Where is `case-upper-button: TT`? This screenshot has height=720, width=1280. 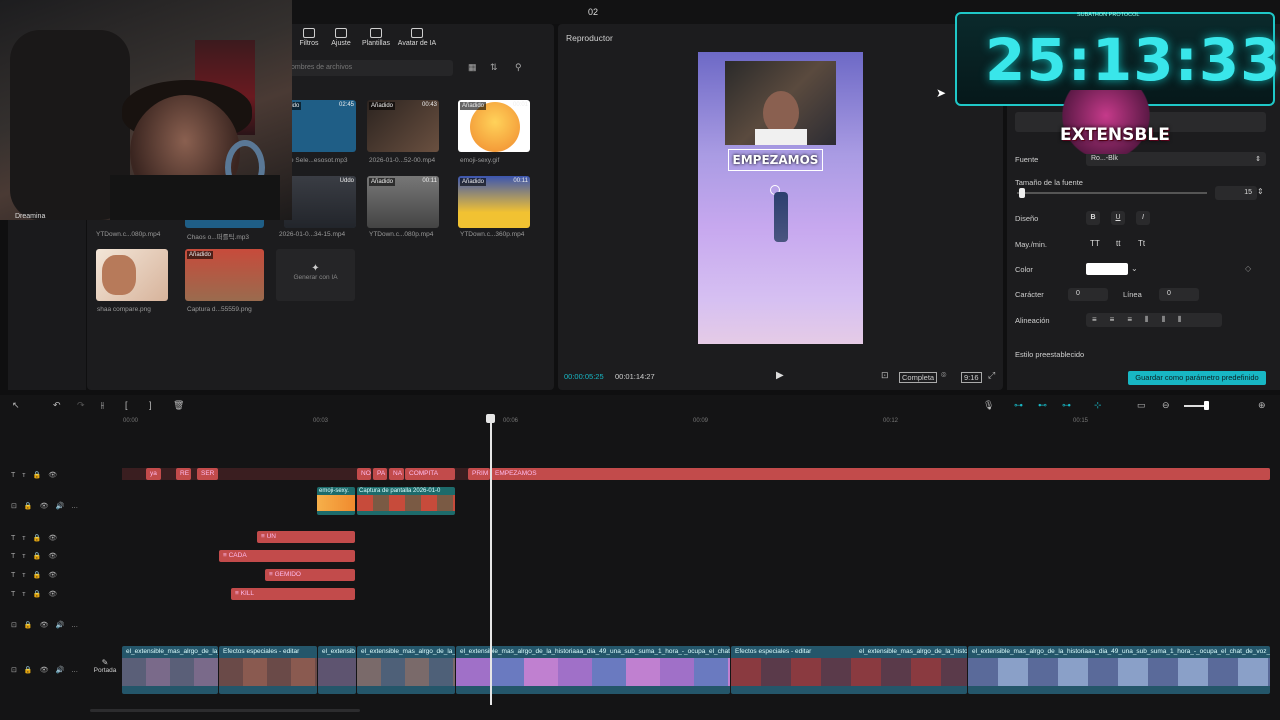 case-upper-button: TT is located at coordinates (1095, 243).